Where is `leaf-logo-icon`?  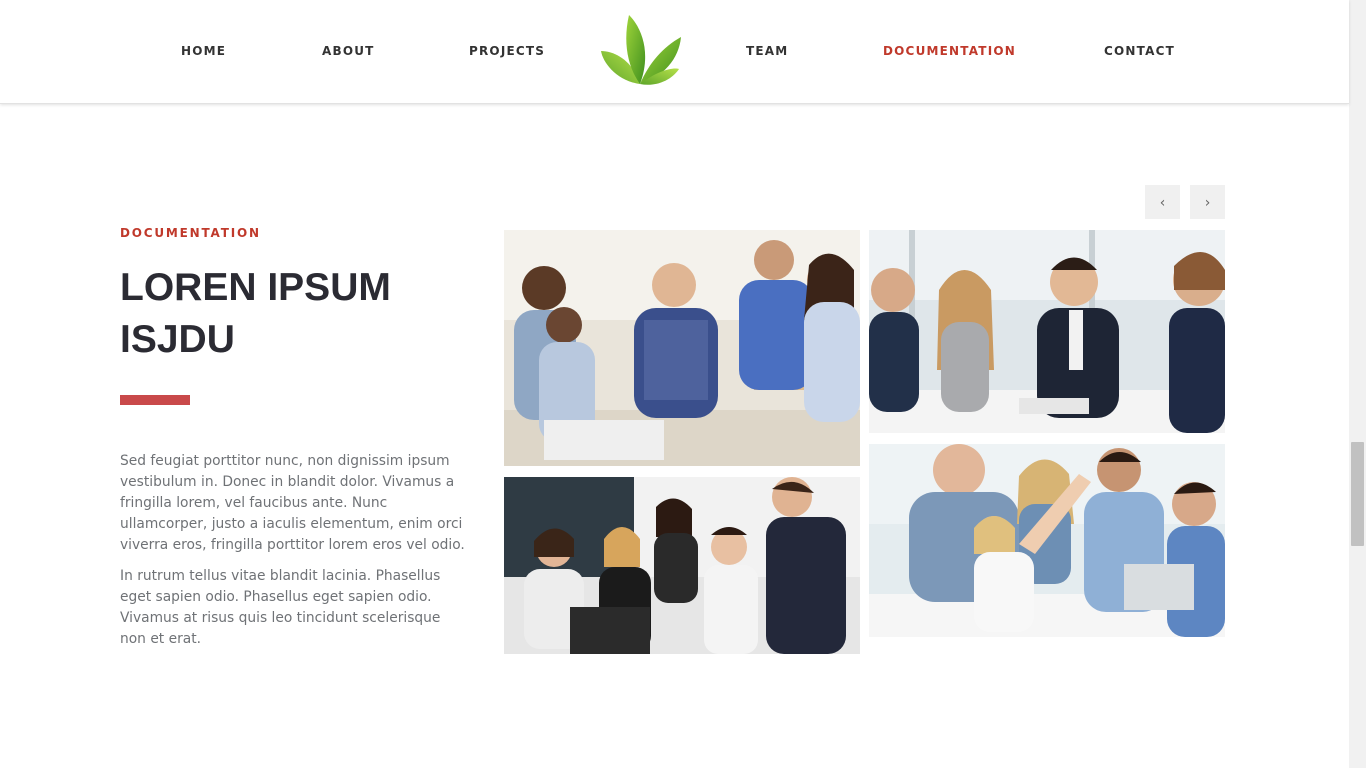 leaf-logo-icon is located at coordinates (640, 49).